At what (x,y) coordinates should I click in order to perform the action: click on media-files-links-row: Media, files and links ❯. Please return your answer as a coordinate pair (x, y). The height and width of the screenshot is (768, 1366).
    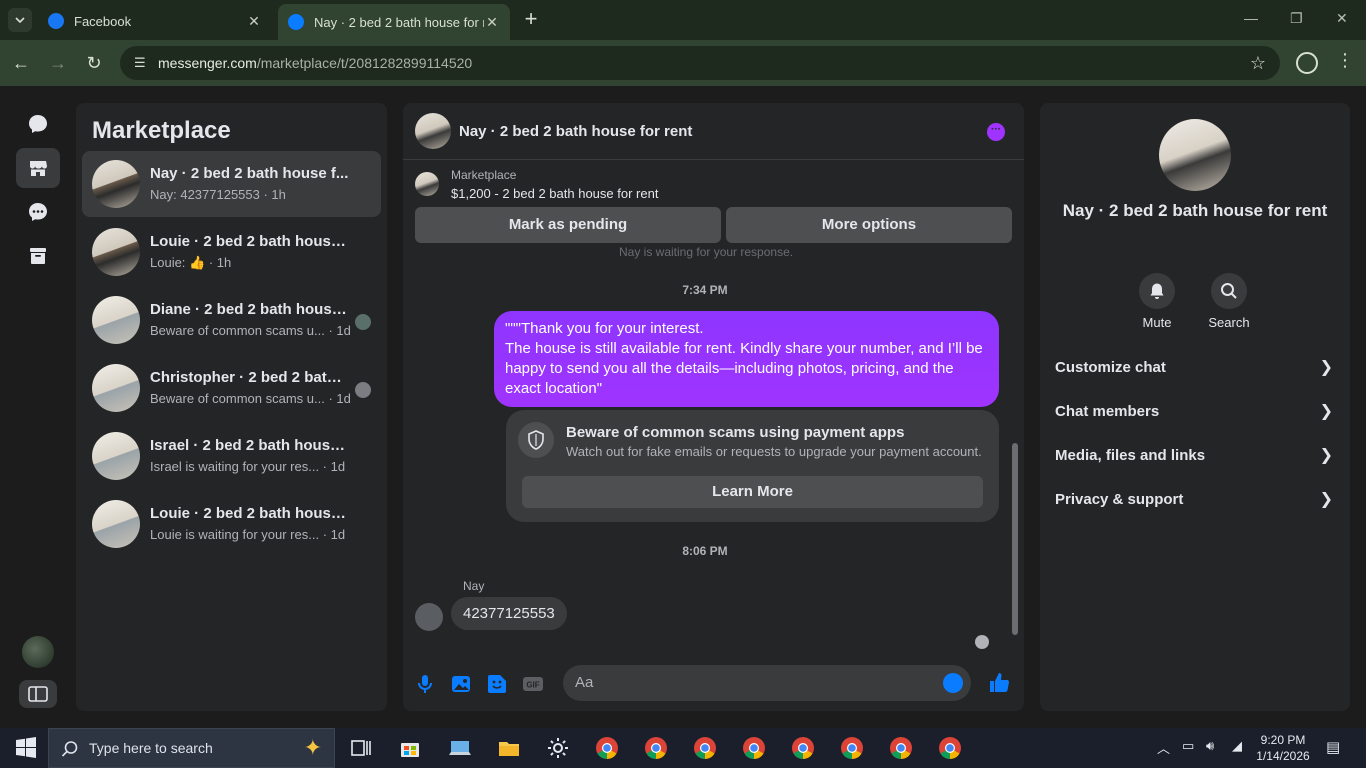
    Looking at the image, I should click on (1196, 456).